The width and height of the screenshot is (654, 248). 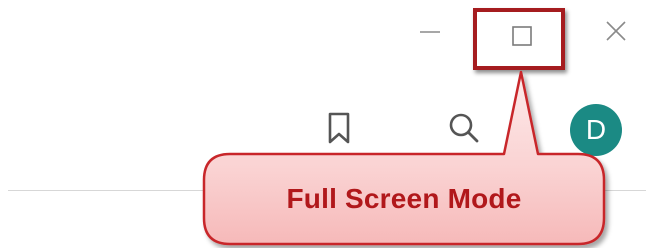 What do you see at coordinates (339, 128) in the screenshot?
I see `bookmark-icon` at bounding box center [339, 128].